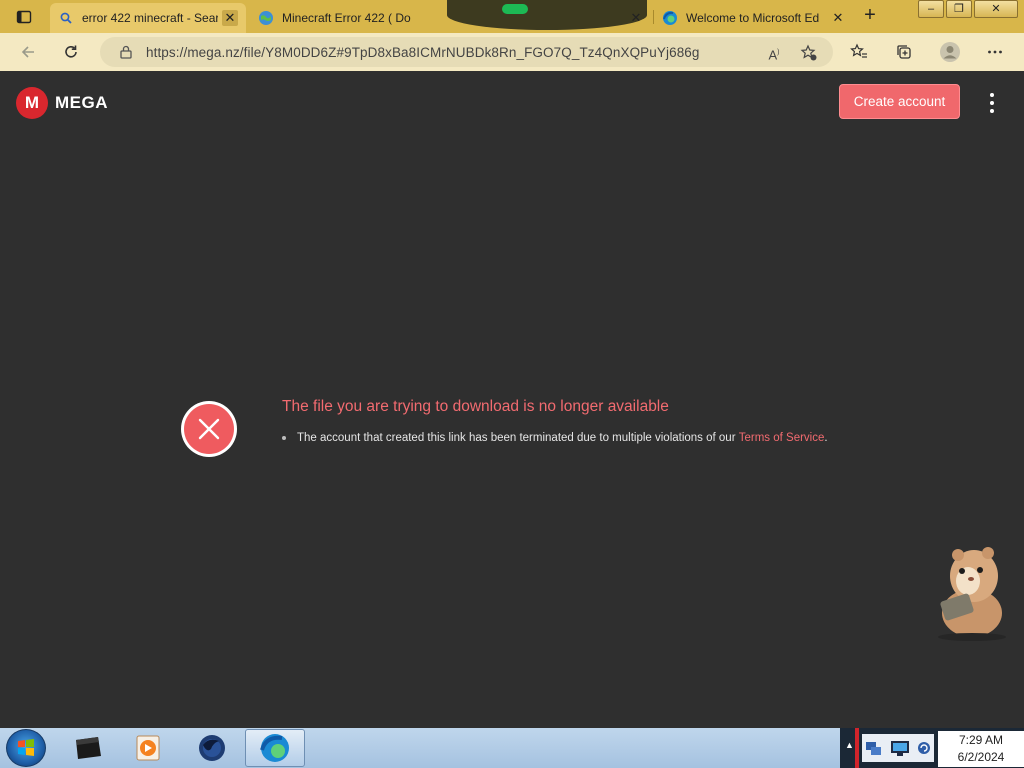 This screenshot has height=768, width=1024. What do you see at coordinates (266, 18) in the screenshot?
I see `globe-icon` at bounding box center [266, 18].